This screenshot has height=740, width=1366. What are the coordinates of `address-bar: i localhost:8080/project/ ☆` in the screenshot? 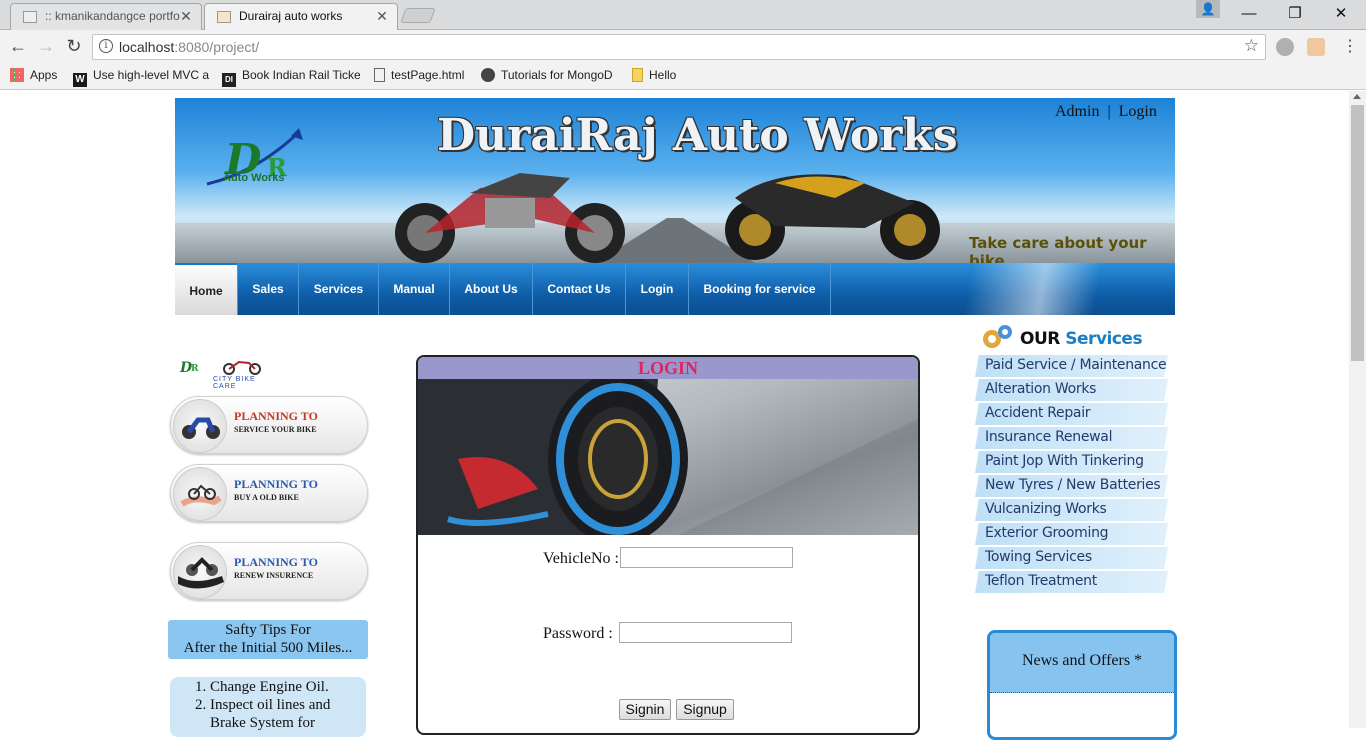 It's located at (679, 47).